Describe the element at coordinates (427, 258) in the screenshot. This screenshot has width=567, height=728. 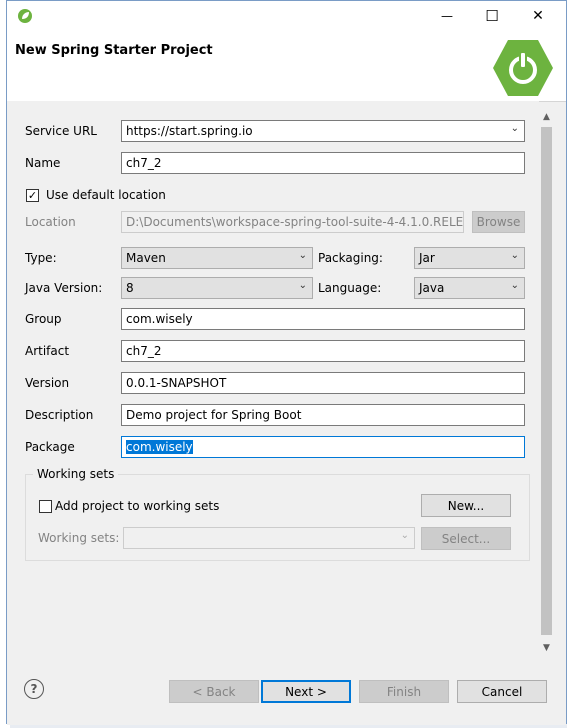
I see `packaging-value: Jar` at that location.